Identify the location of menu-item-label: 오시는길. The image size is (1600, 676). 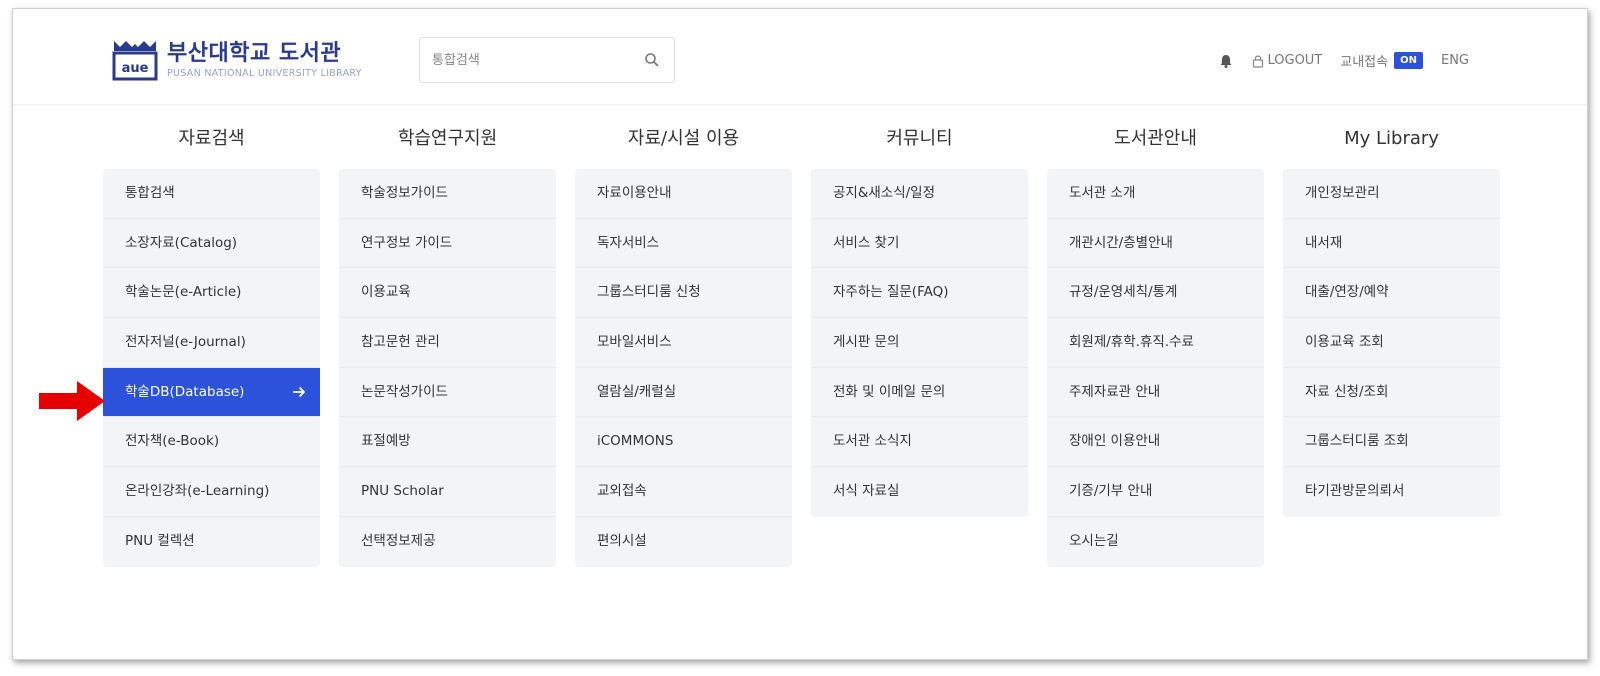
(1094, 540).